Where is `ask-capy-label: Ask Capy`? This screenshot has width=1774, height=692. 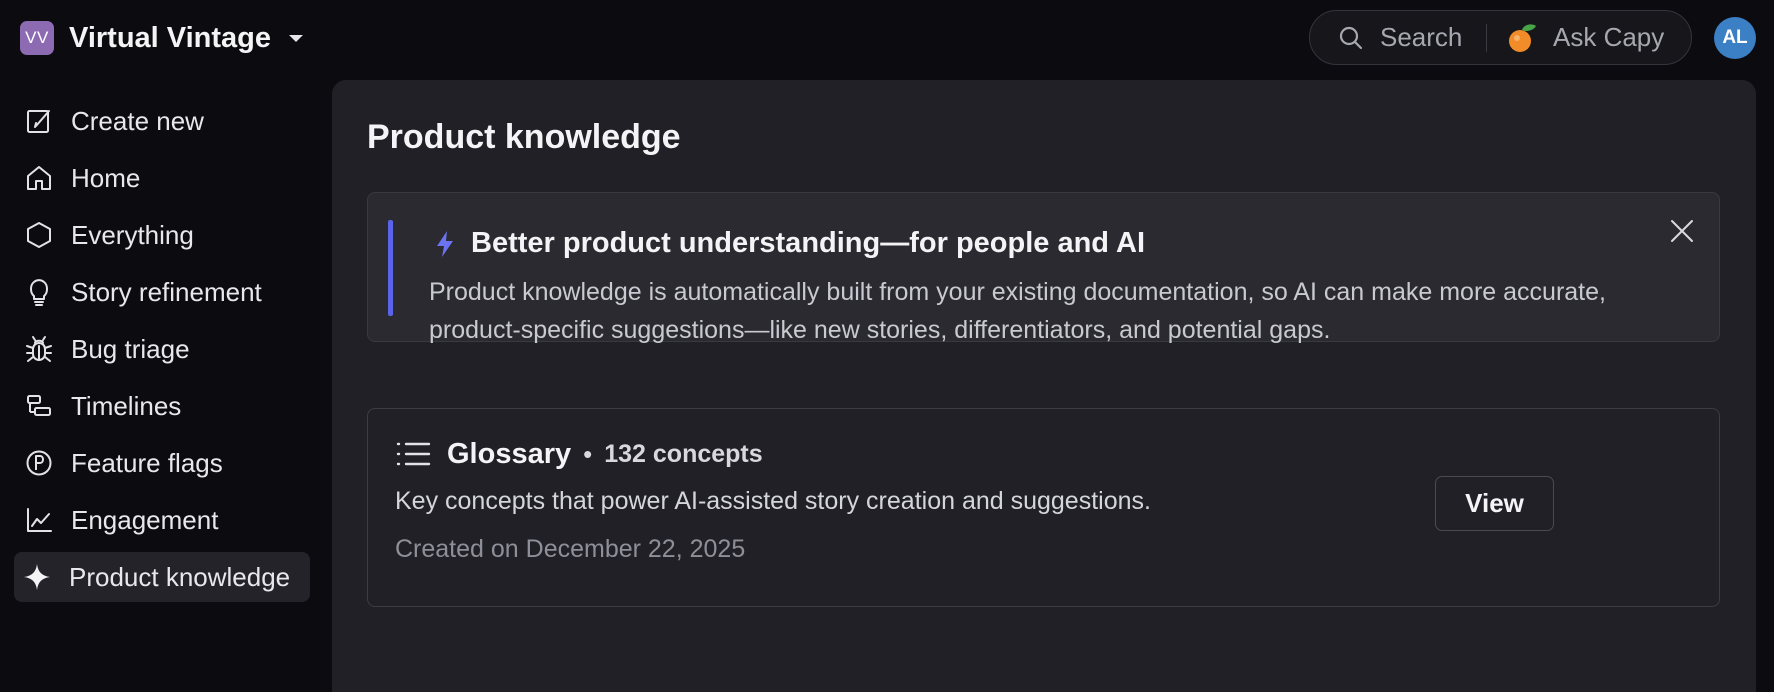 ask-capy-label: Ask Capy is located at coordinates (1609, 37).